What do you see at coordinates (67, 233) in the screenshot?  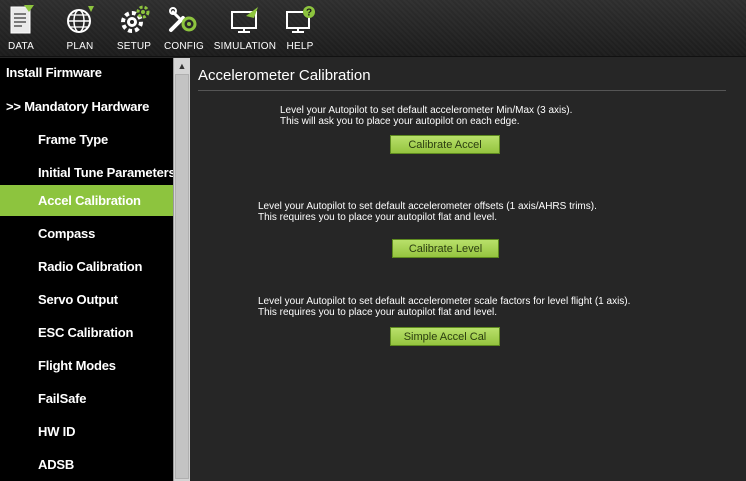 I see `sidebar-item-label: Compass` at bounding box center [67, 233].